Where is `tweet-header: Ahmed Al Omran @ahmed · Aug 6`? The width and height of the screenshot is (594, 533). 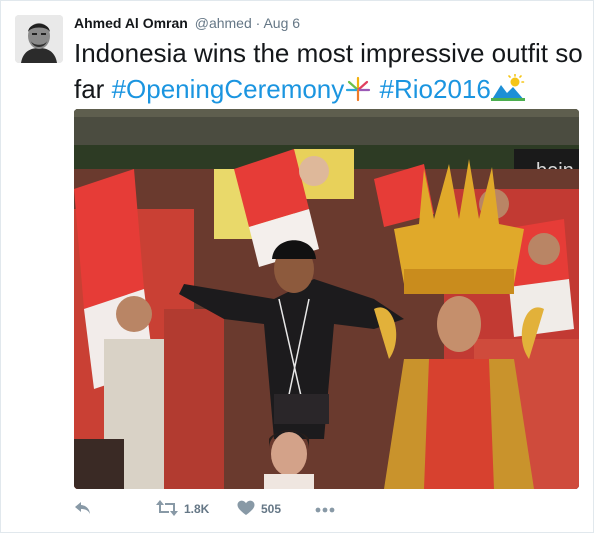
tweet-header: Ahmed Al Omran @ahmed · Aug 6 is located at coordinates (187, 23).